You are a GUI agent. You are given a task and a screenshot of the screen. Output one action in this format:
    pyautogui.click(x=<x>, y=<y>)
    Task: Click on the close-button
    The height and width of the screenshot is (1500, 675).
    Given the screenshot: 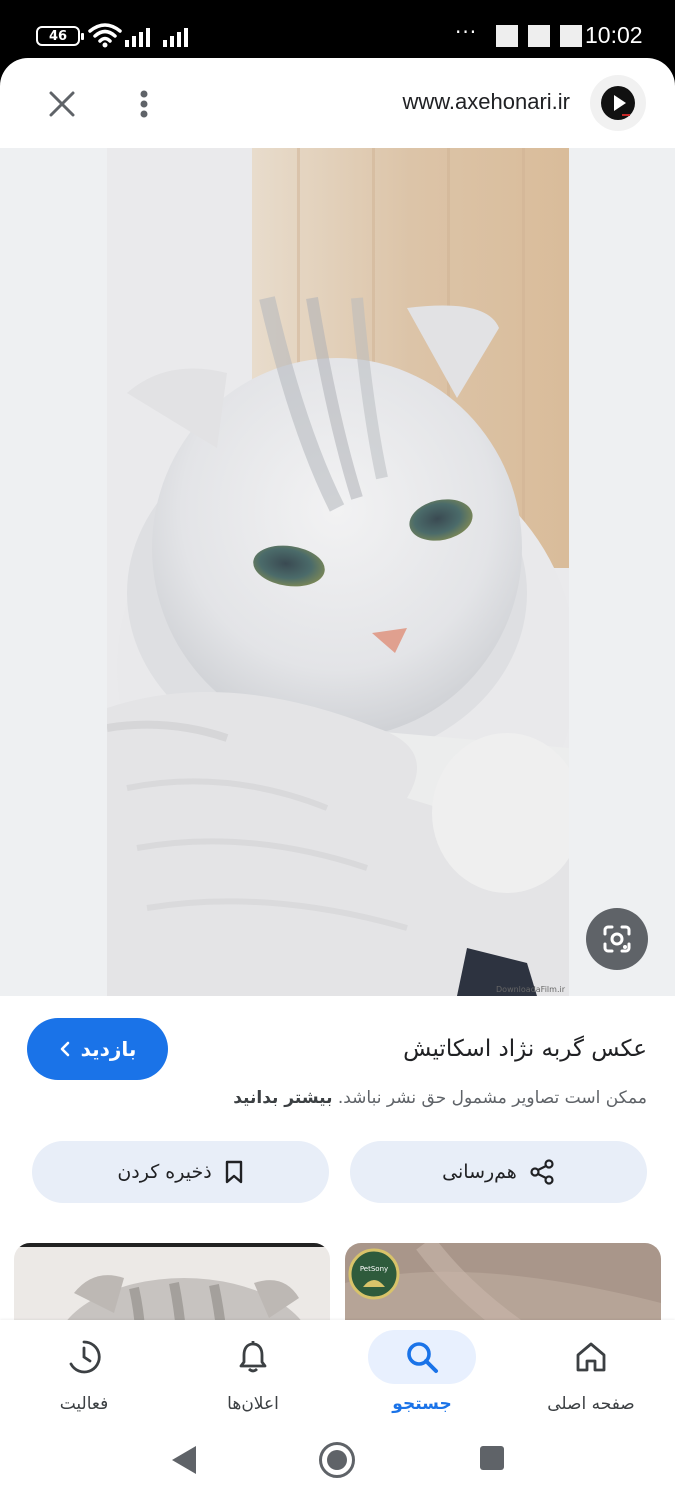 What is the action you would take?
    pyautogui.click(x=62, y=104)
    